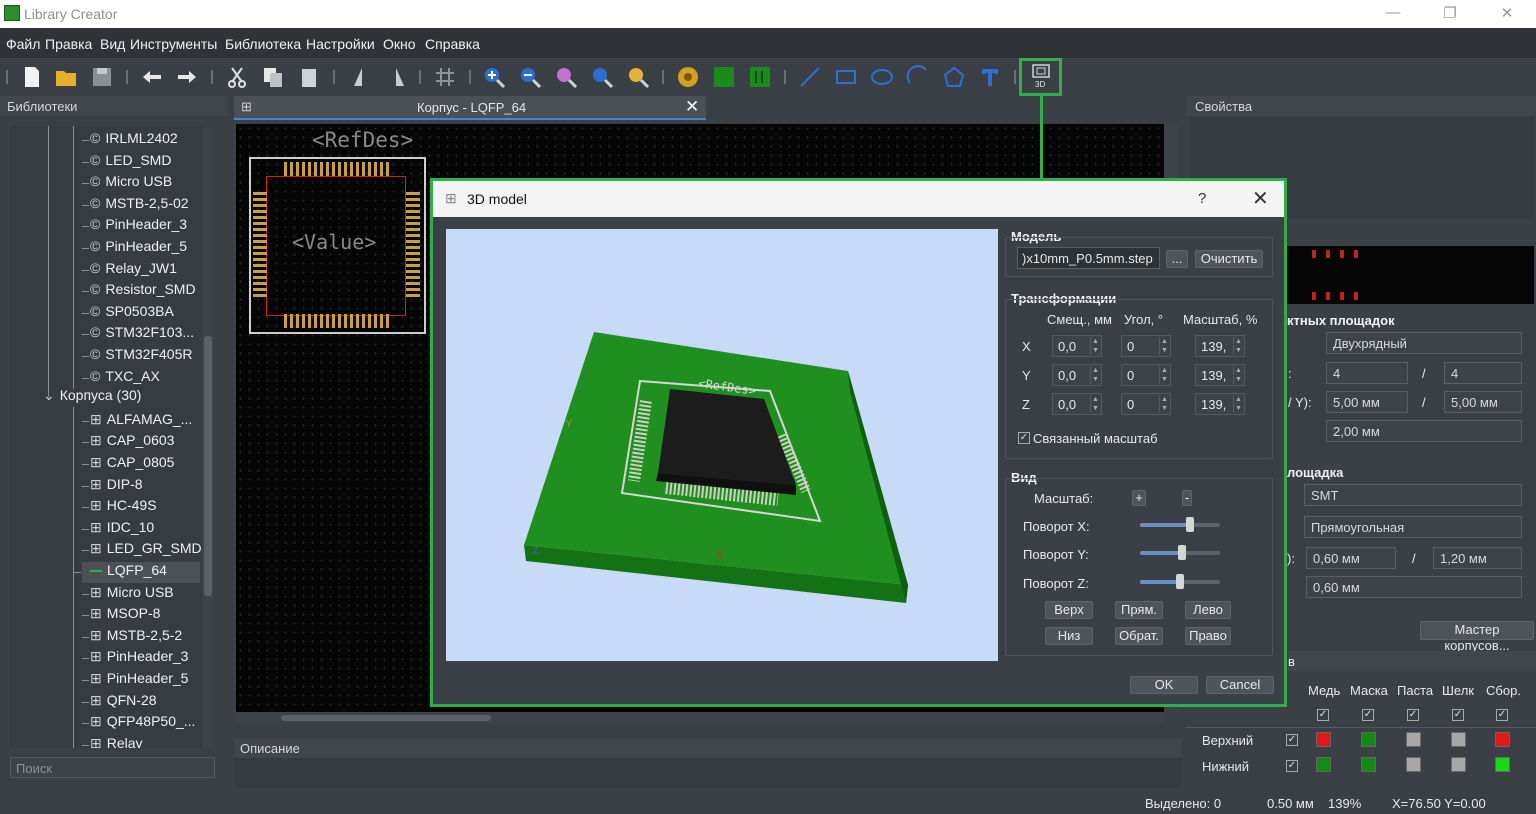 The height and width of the screenshot is (814, 1536). I want to click on canvas-hscrollbar, so click(700, 718).